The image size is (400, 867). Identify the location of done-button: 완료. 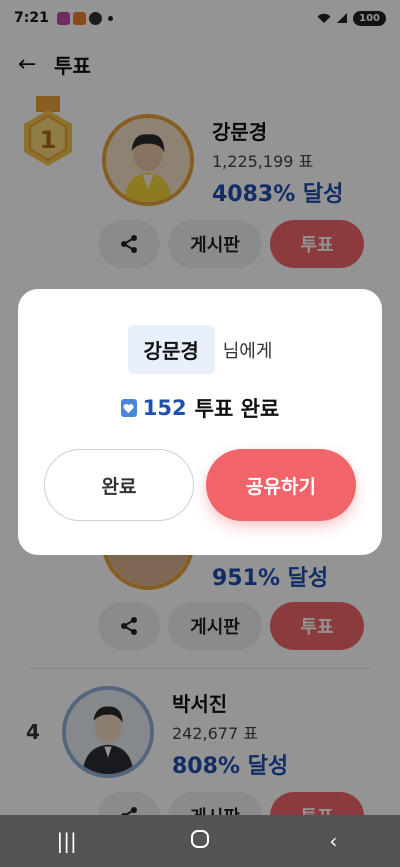
(119, 485).